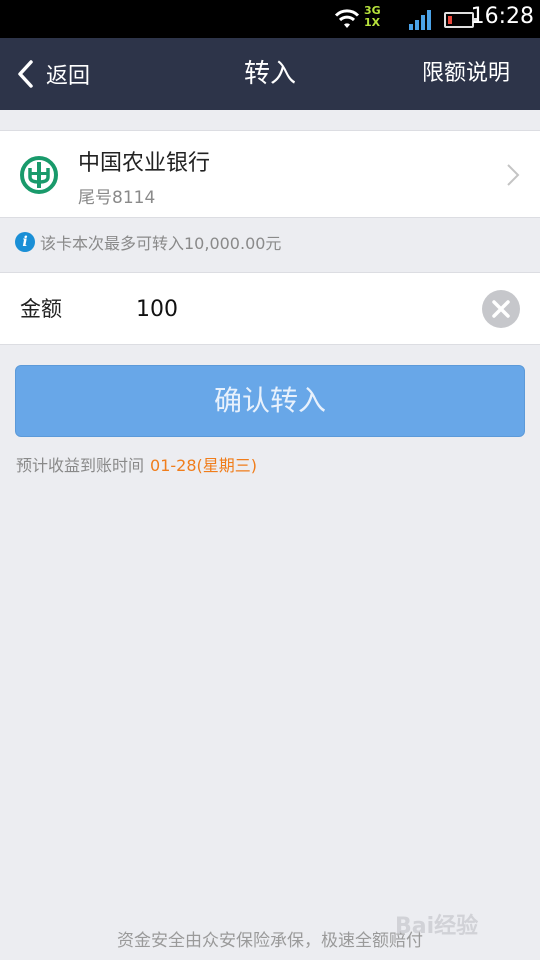  What do you see at coordinates (25, 242) in the screenshot?
I see `info-icon: i` at bounding box center [25, 242].